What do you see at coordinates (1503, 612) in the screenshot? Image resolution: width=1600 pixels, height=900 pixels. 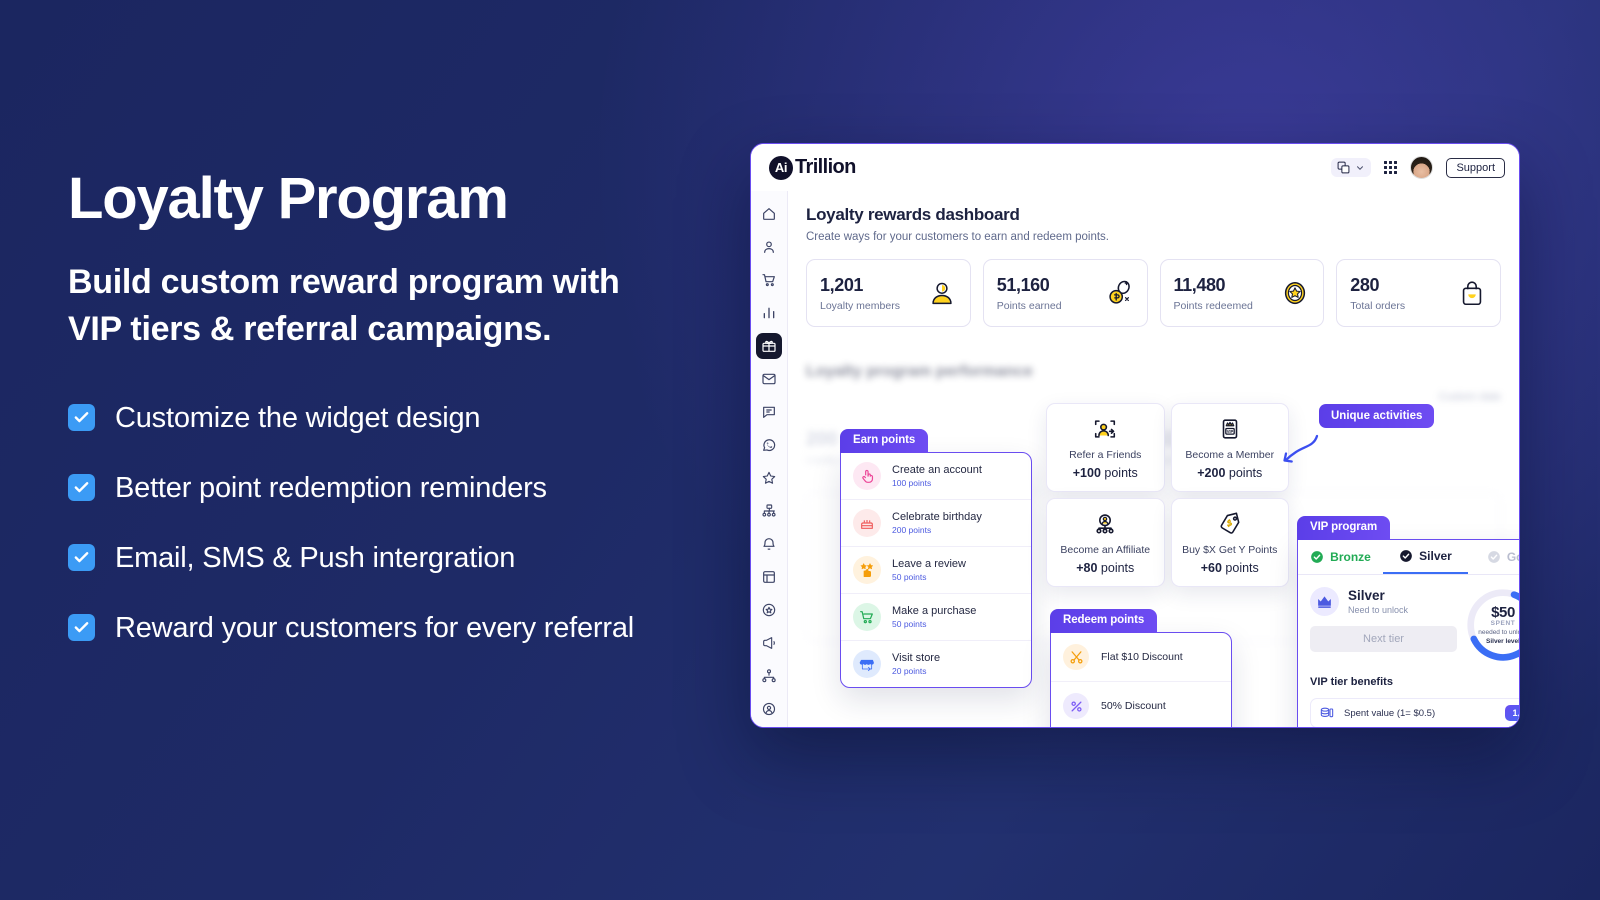 I see `spend-amount: $50` at bounding box center [1503, 612].